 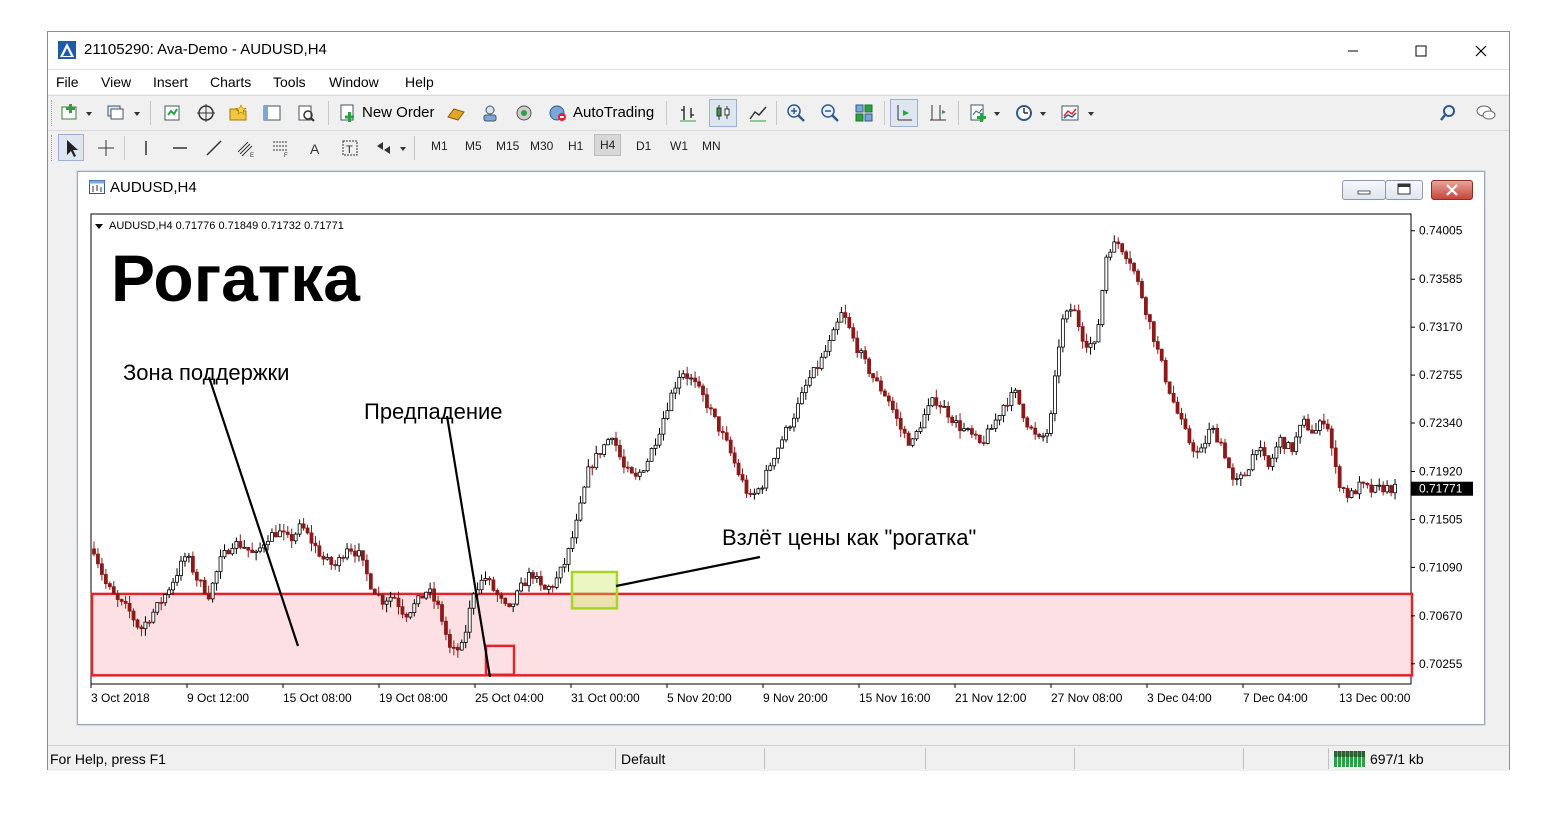 What do you see at coordinates (1024, 113) in the screenshot?
I see `periods-clock-icon` at bounding box center [1024, 113].